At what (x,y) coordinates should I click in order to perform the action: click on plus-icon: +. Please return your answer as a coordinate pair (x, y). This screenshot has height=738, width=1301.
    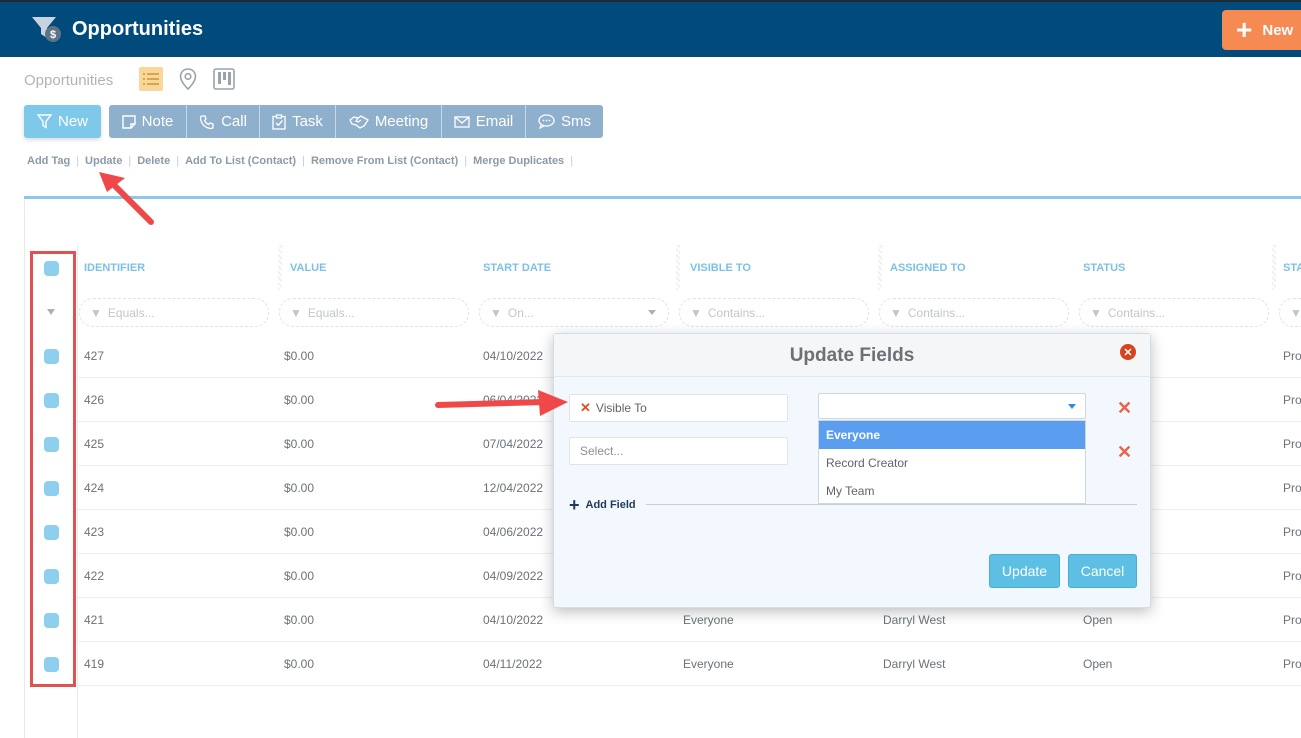
    Looking at the image, I should click on (1244, 29).